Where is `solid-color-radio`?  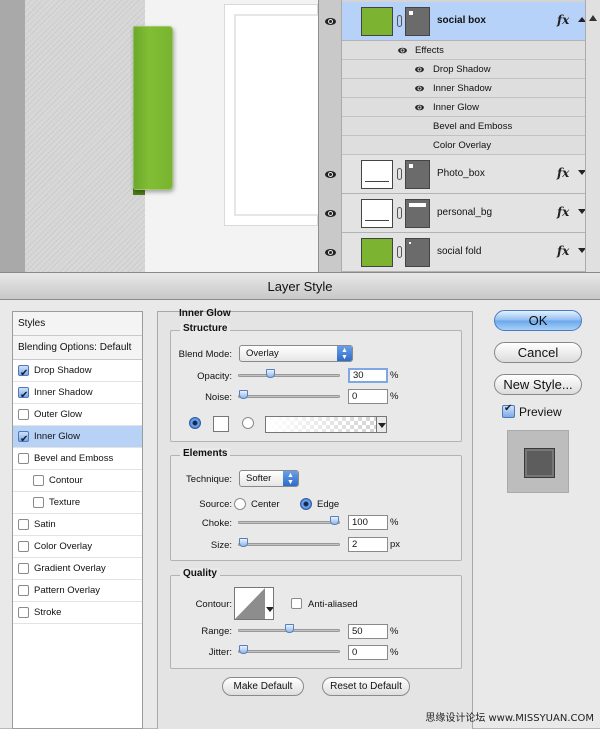
solid-color-radio is located at coordinates (195, 423).